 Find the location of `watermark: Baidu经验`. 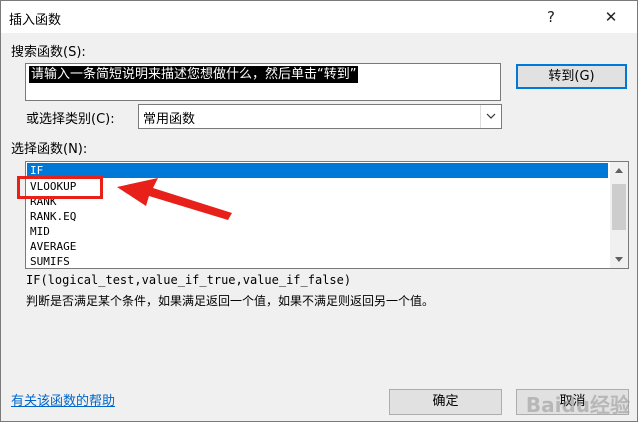

watermark: Baidu经验 is located at coordinates (577, 405).